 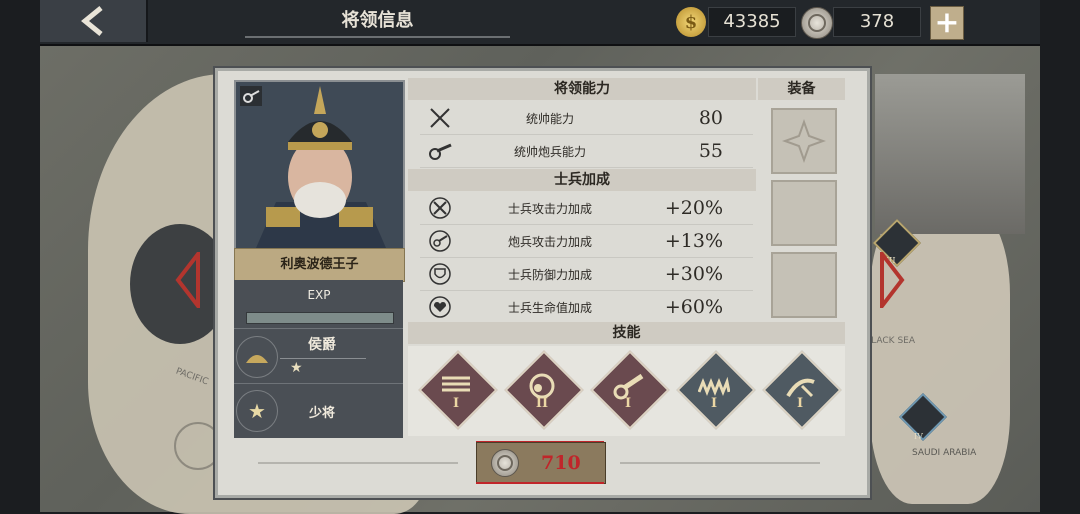 I want to click on general-portrait-image, so click(x=319, y=165).